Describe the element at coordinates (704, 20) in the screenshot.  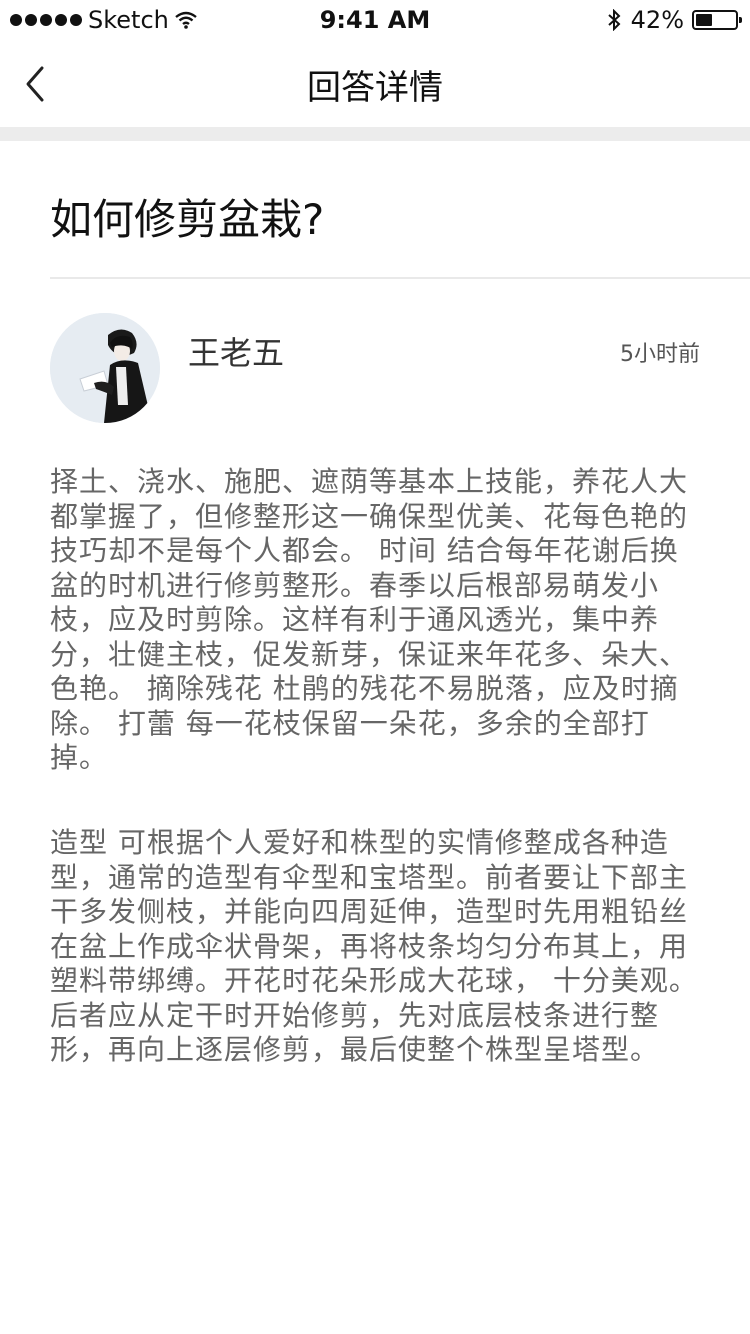
I see `battery-fill` at that location.